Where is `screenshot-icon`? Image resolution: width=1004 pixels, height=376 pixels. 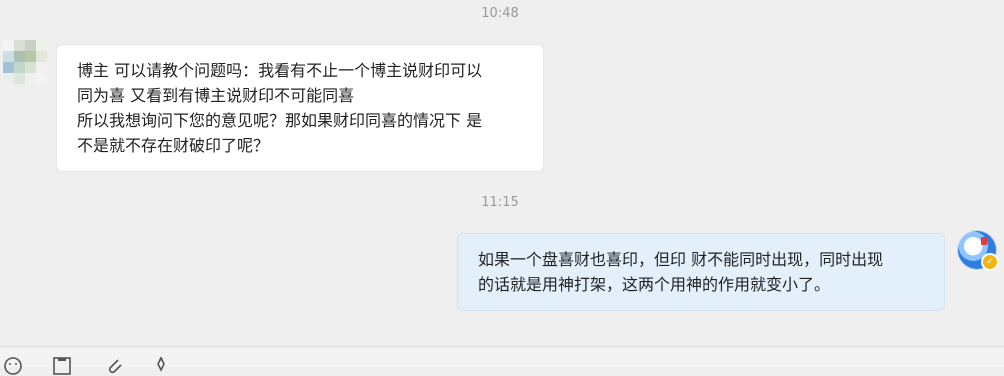 screenshot-icon is located at coordinates (62, 366).